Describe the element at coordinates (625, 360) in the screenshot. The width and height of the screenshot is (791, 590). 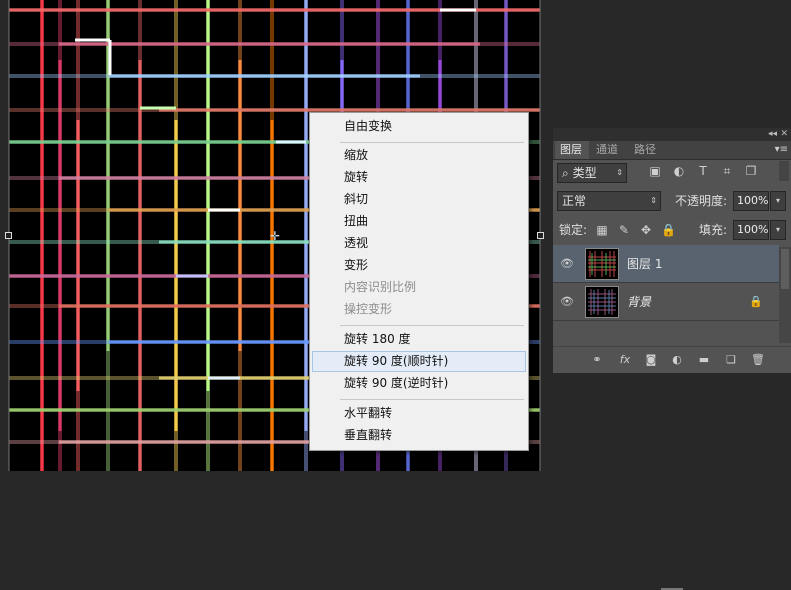
I see `layer-style-fx-icon: fx` at that location.